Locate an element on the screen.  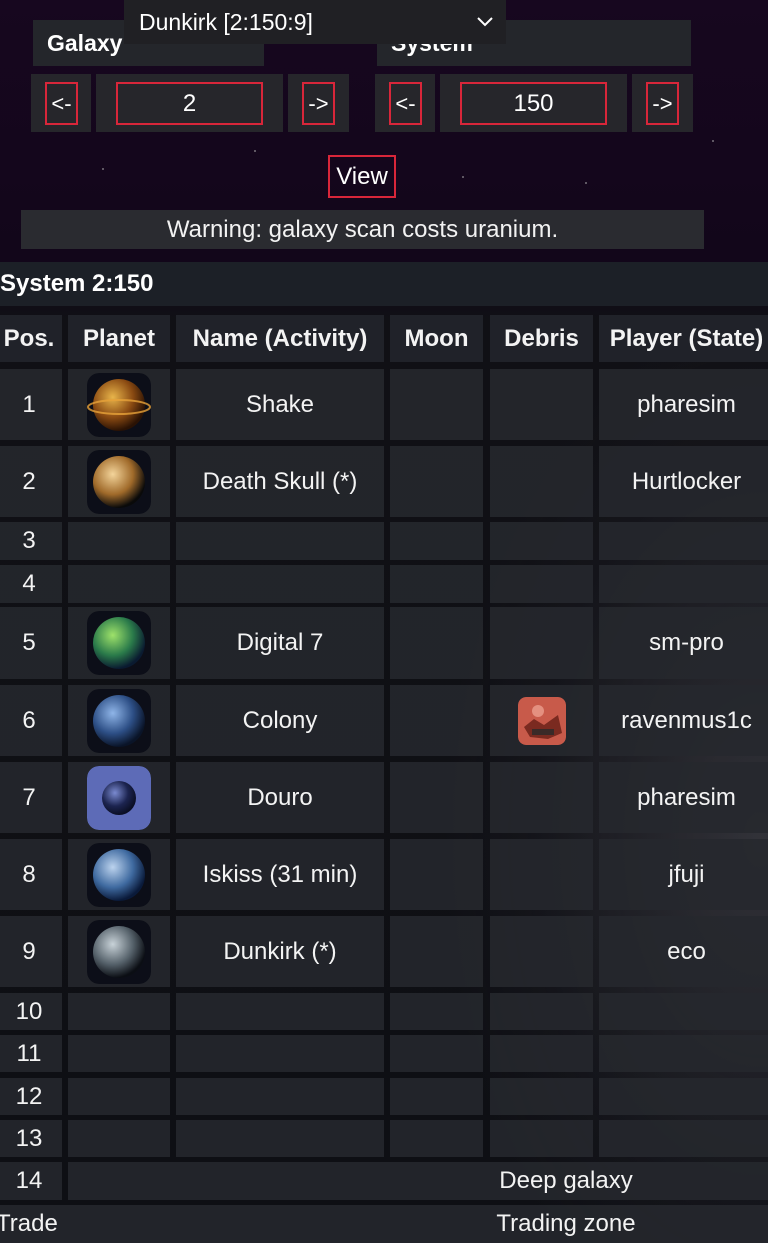
table-cell-name: Iskiss (31 min) is located at coordinates (280, 874).